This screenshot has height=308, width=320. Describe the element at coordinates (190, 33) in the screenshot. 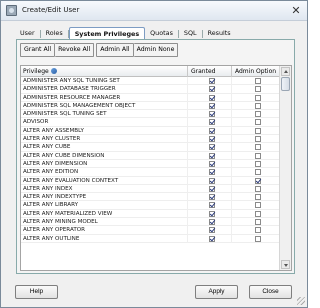

I see `tab-sql: SQL` at that location.